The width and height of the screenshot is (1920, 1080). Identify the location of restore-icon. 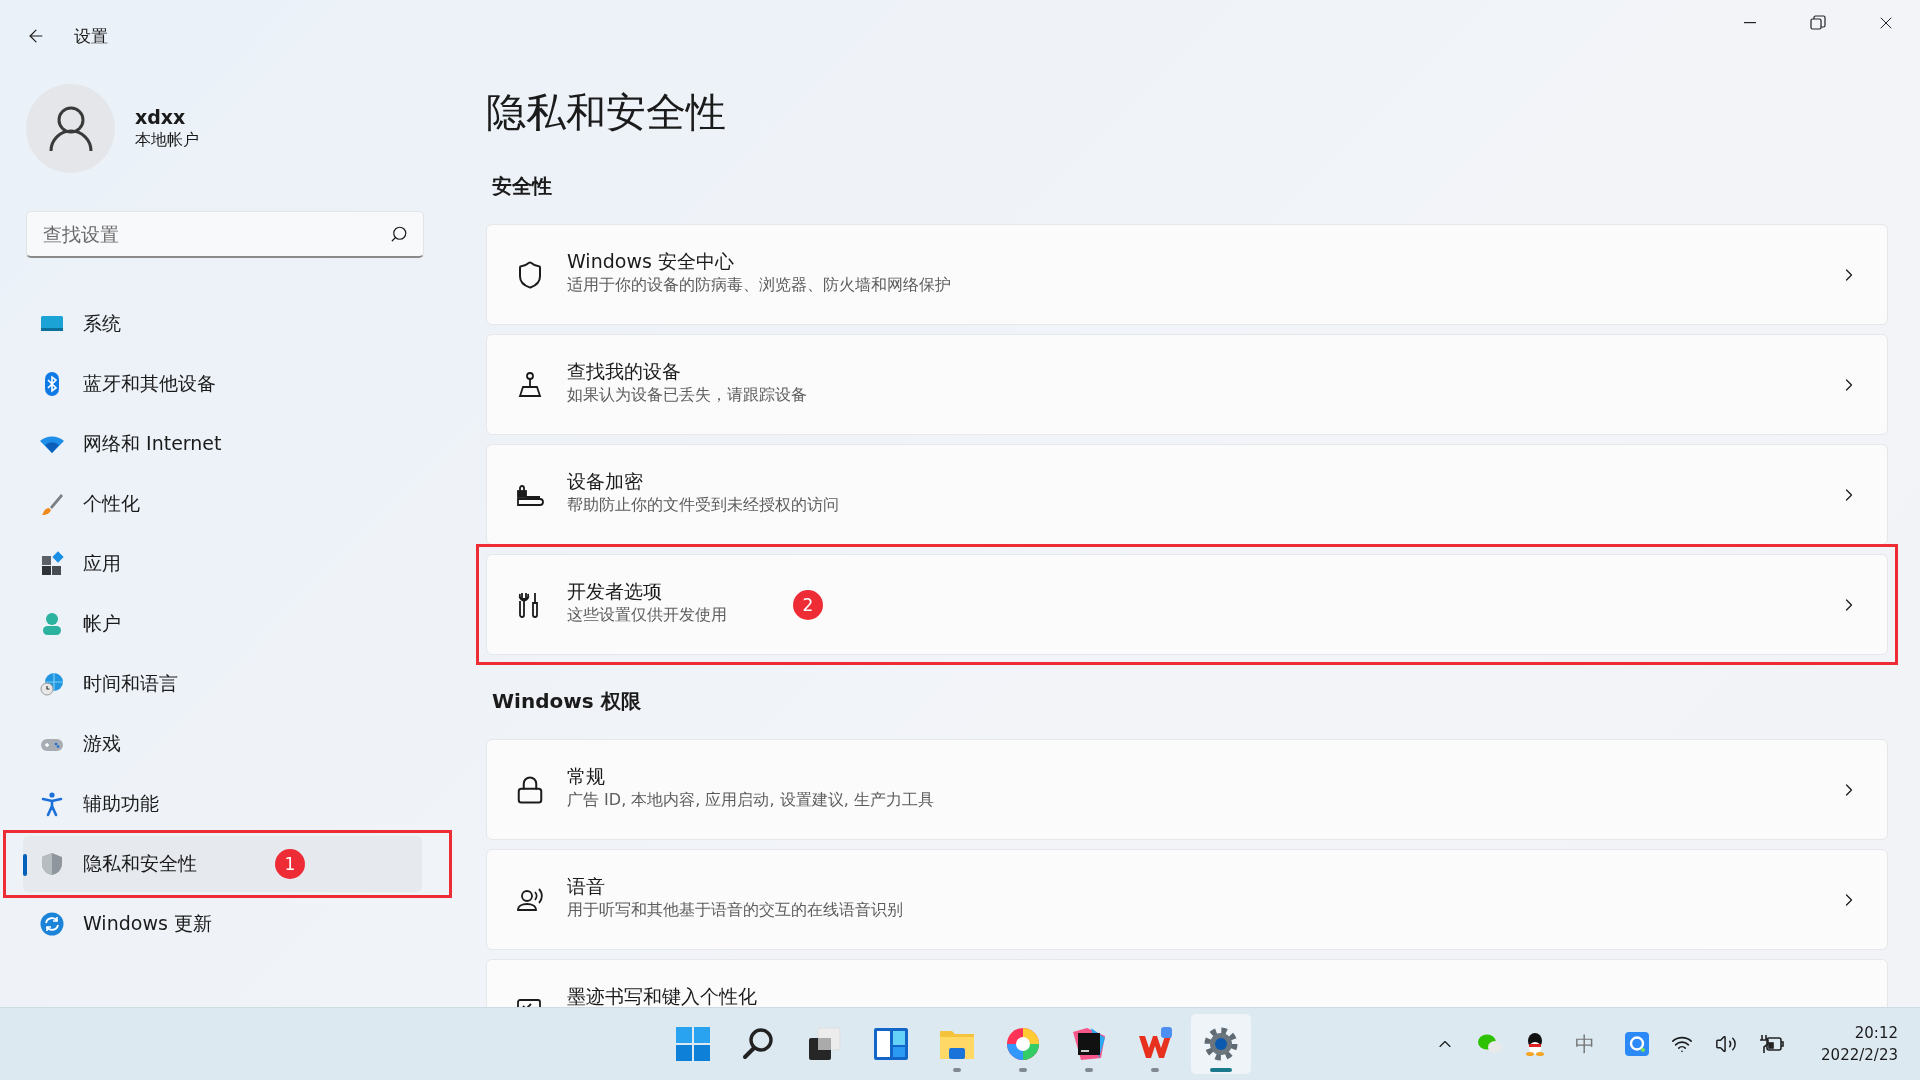
(1818, 23).